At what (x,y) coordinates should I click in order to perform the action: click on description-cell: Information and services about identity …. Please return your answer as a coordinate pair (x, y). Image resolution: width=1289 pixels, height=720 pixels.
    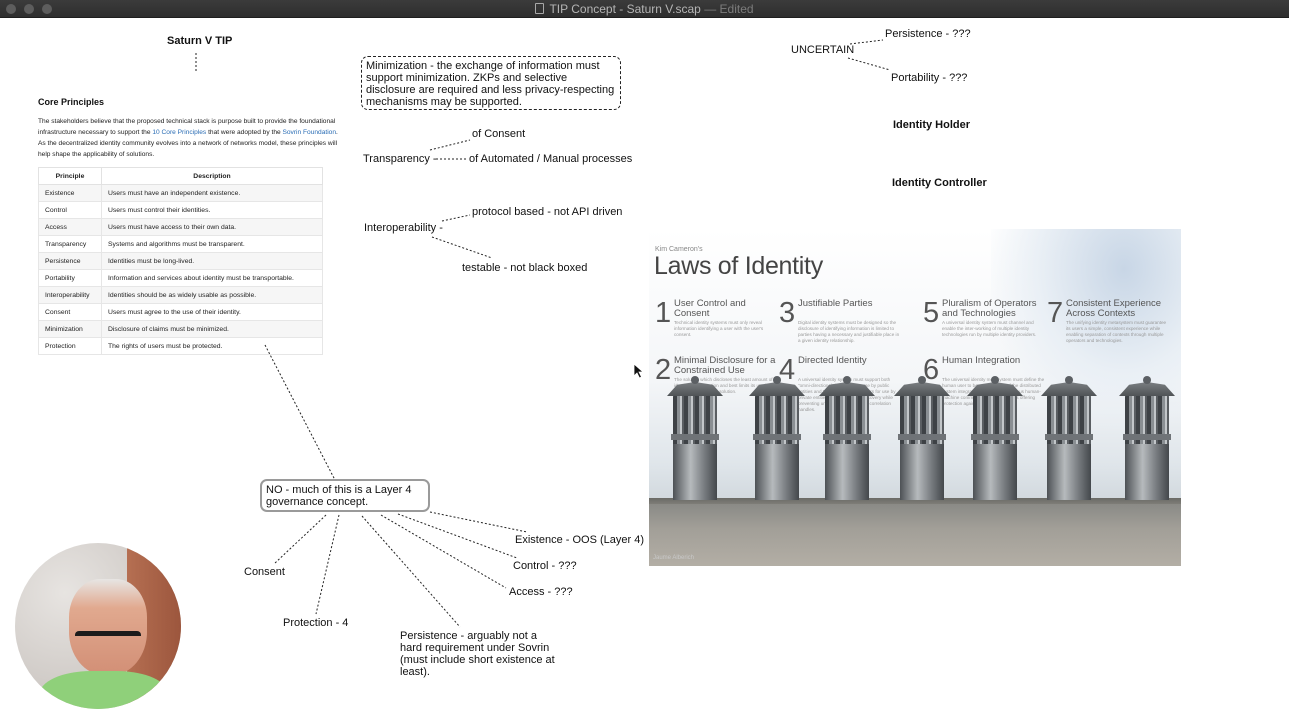
    Looking at the image, I should click on (212, 278).